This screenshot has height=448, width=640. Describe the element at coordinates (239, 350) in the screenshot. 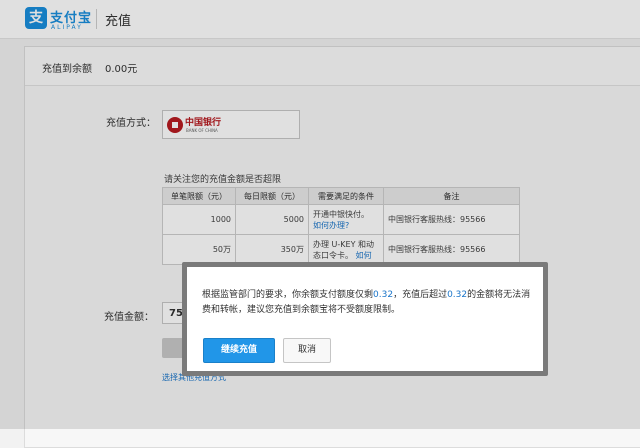

I see `continue-recharge-button: 继续充值` at that location.